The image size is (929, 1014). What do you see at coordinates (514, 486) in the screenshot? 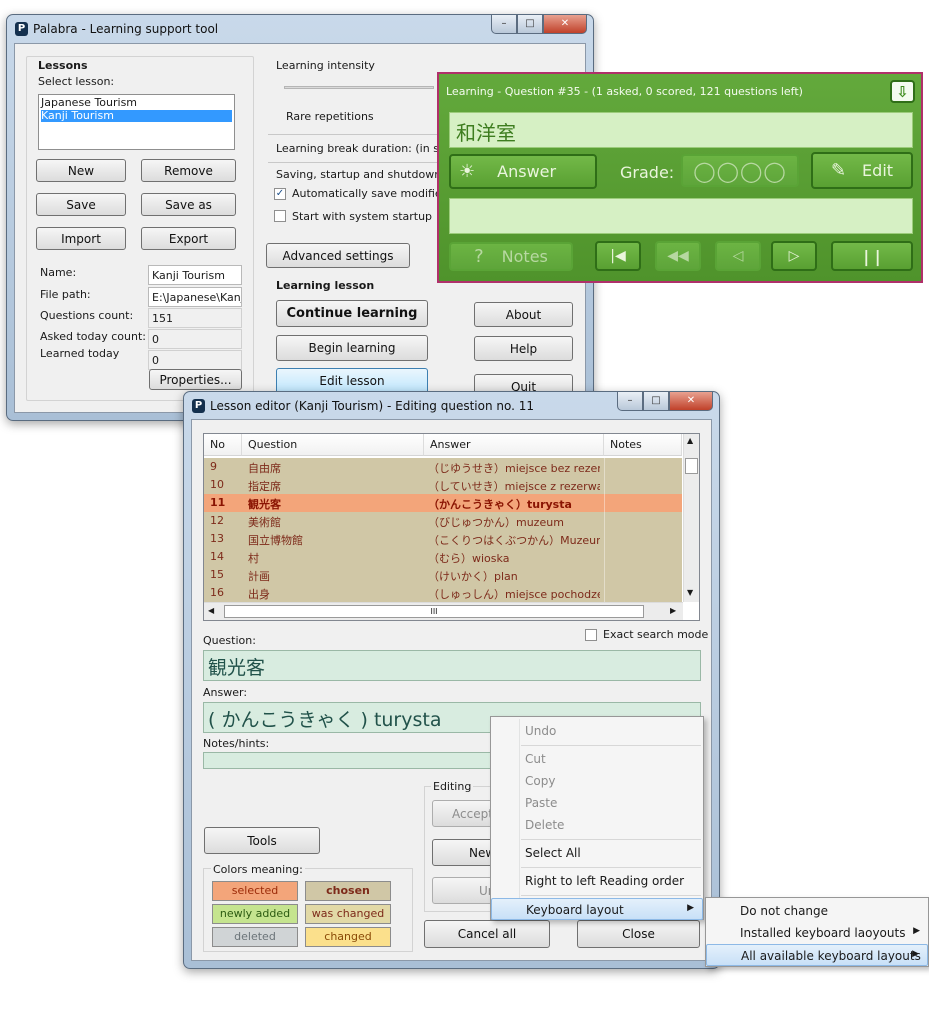
I see `cell-answer: （していせき）miejsce z rezerwacją` at bounding box center [514, 486].